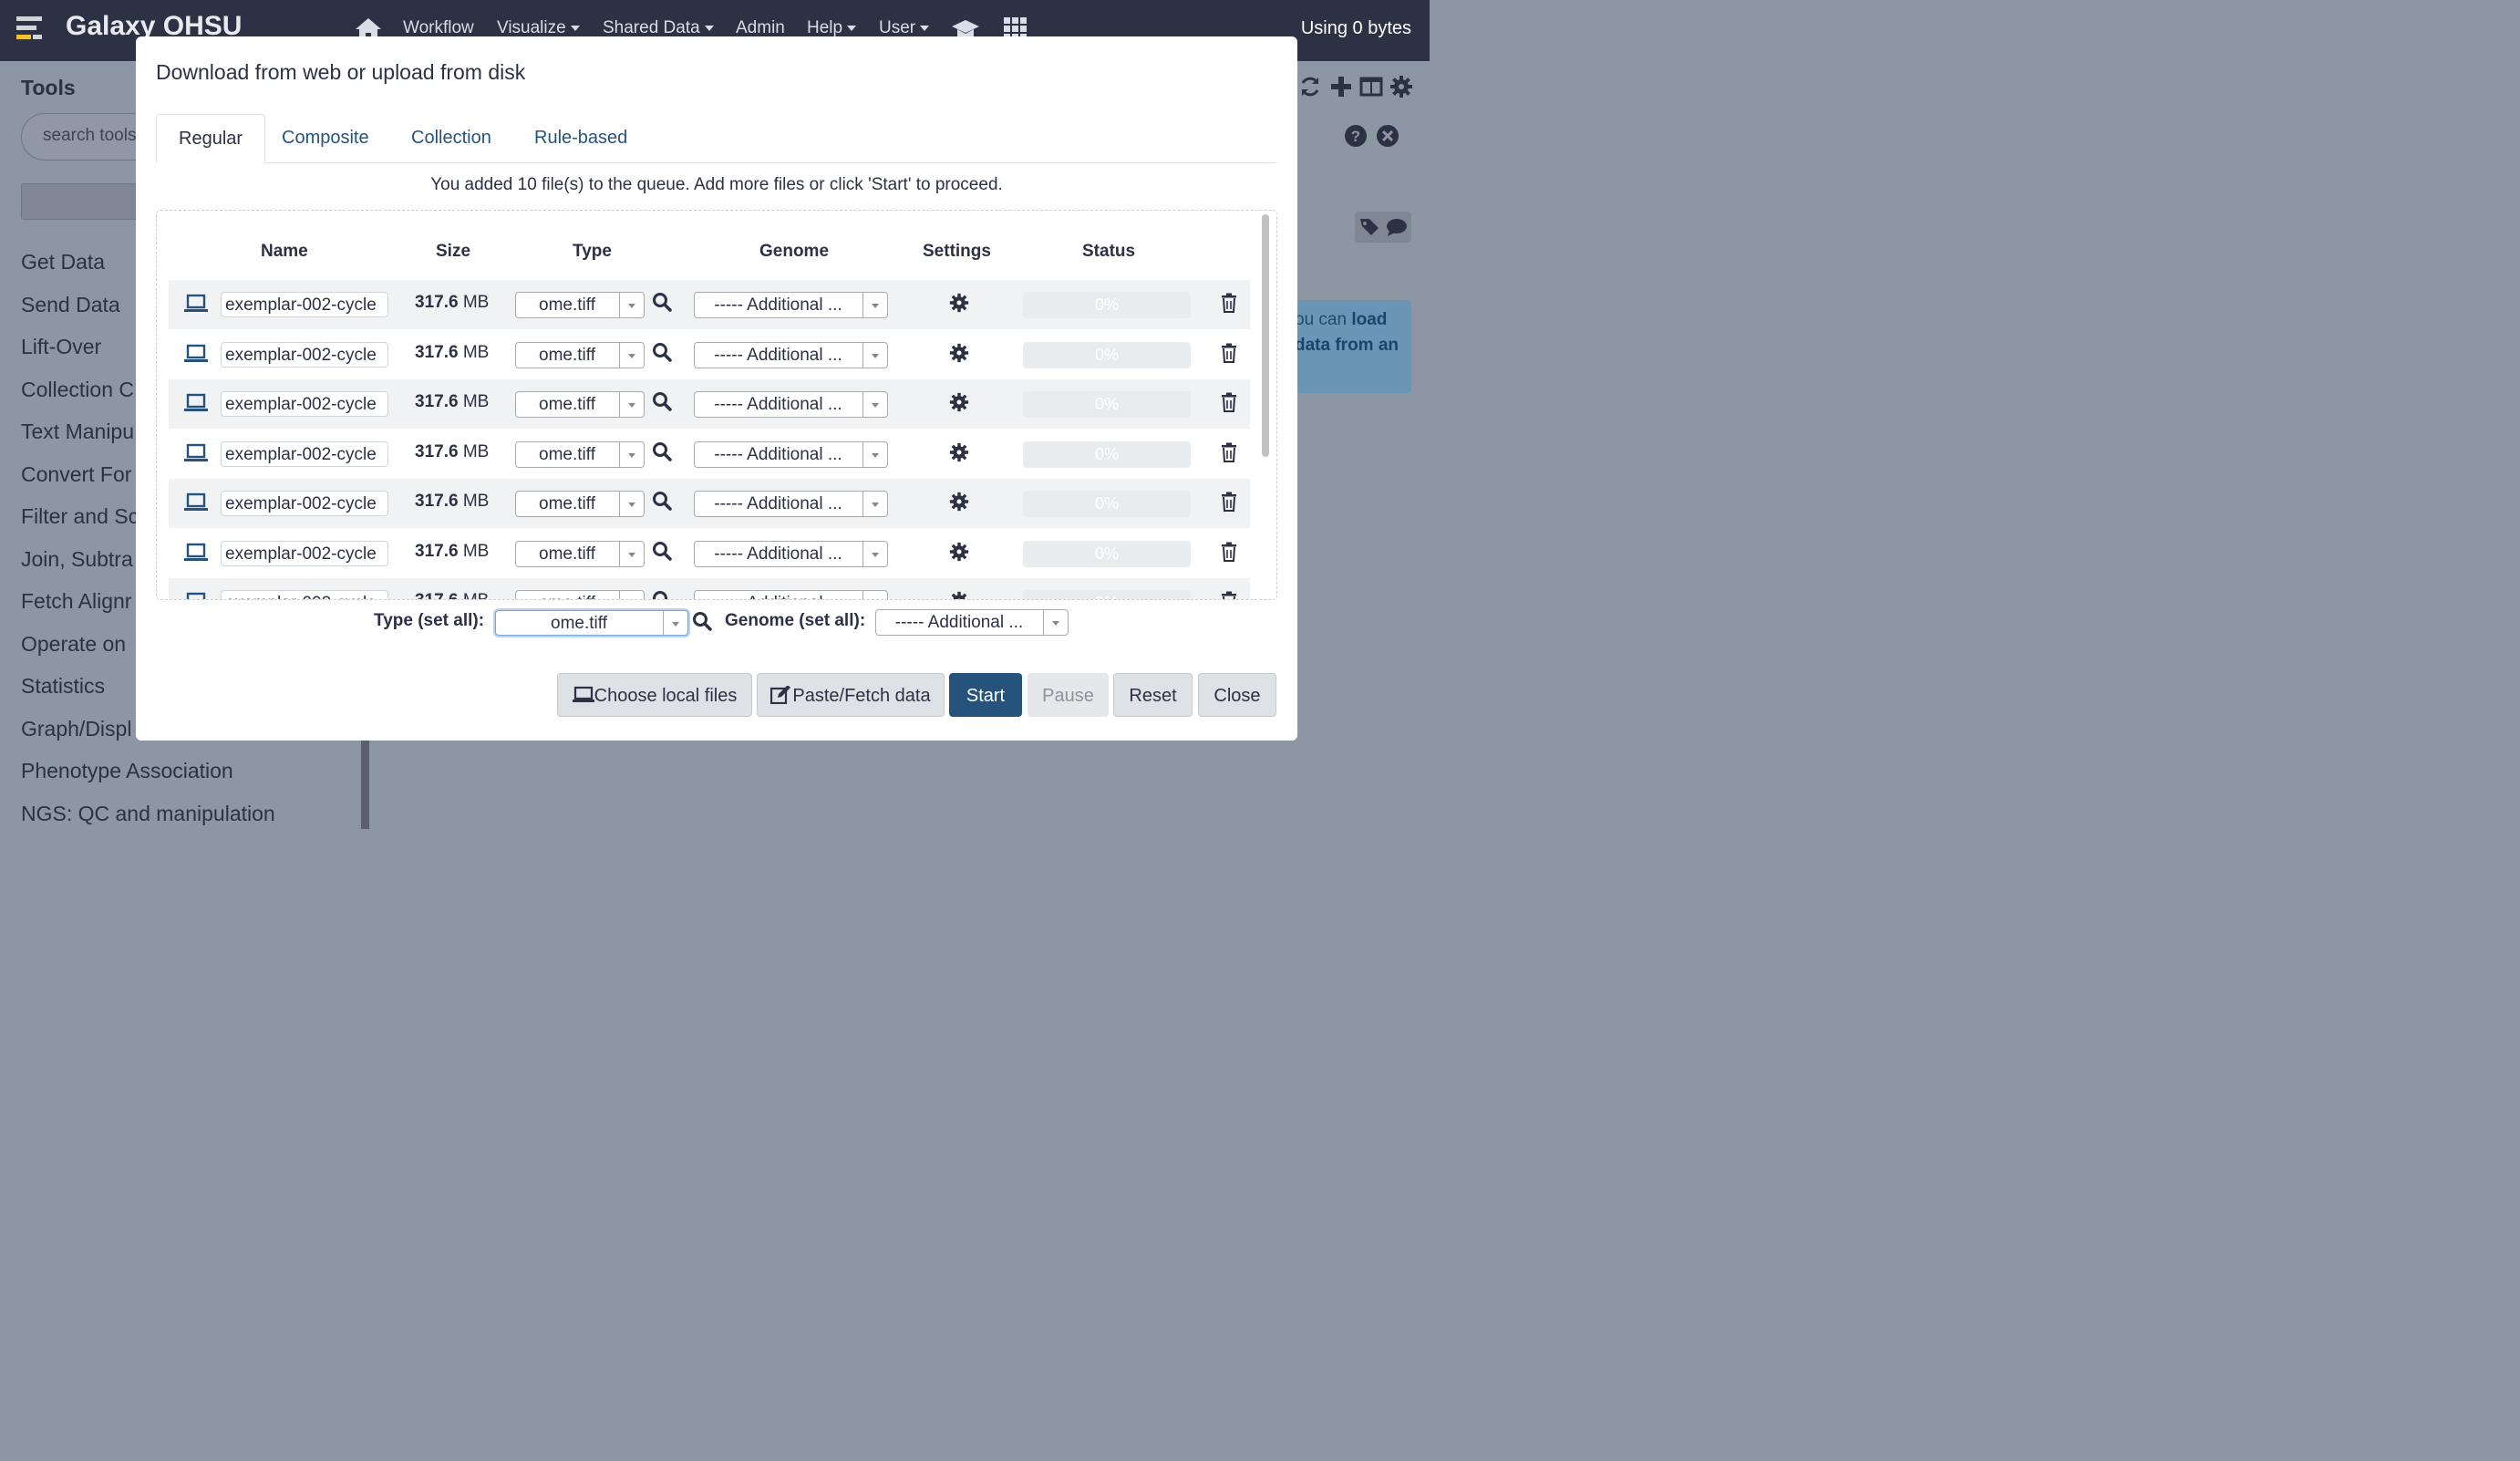  Describe the element at coordinates (580, 138) in the screenshot. I see `tab-rule-based: Rule-based` at that location.